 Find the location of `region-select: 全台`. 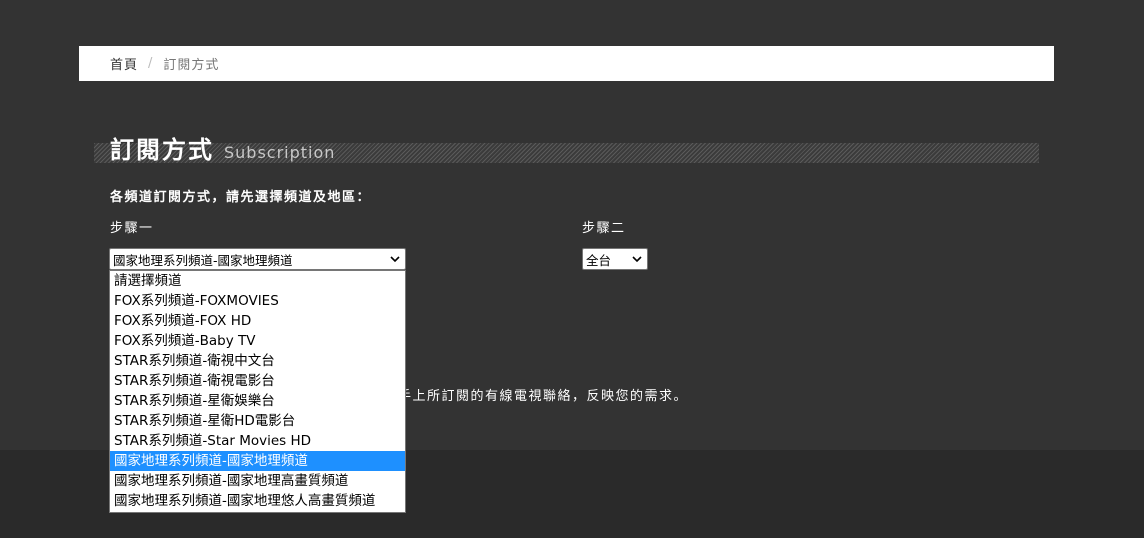

region-select: 全台 is located at coordinates (615, 259).